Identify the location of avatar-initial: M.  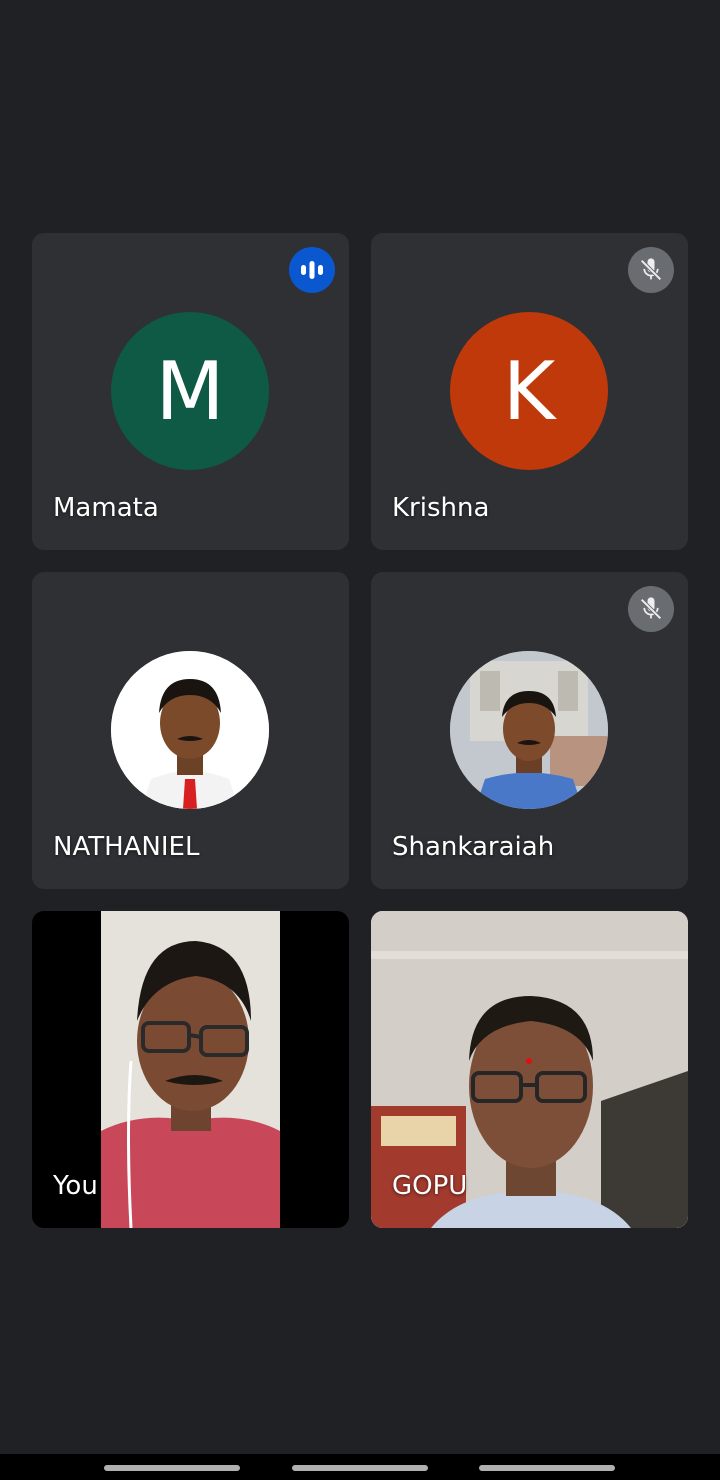
(190, 391).